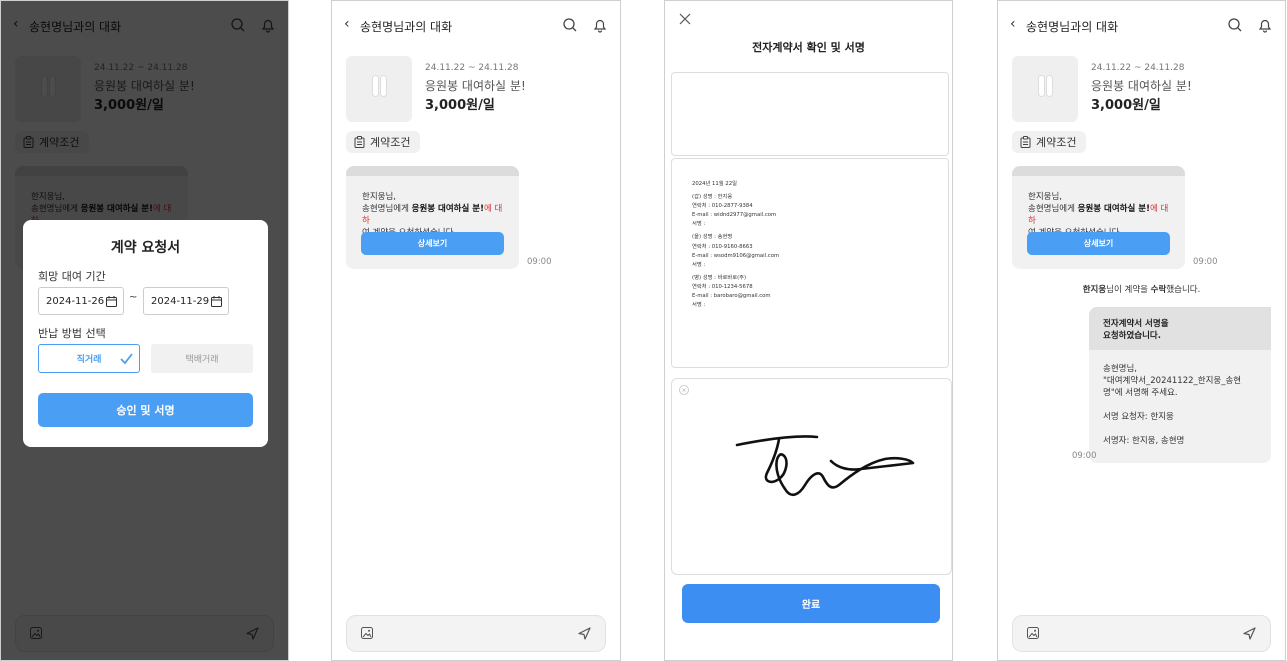 The image size is (1287, 661). I want to click on modal-title: 계약 요청서, so click(145, 248).